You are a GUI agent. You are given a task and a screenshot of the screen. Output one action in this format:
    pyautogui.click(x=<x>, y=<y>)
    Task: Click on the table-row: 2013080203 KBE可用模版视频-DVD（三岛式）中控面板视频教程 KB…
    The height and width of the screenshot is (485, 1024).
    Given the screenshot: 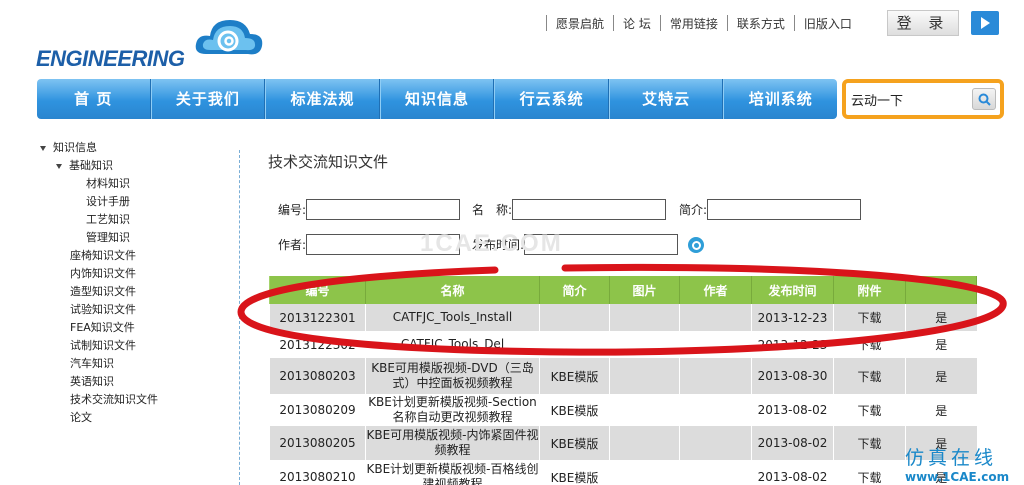 What is the action you would take?
    pyautogui.click(x=623, y=376)
    